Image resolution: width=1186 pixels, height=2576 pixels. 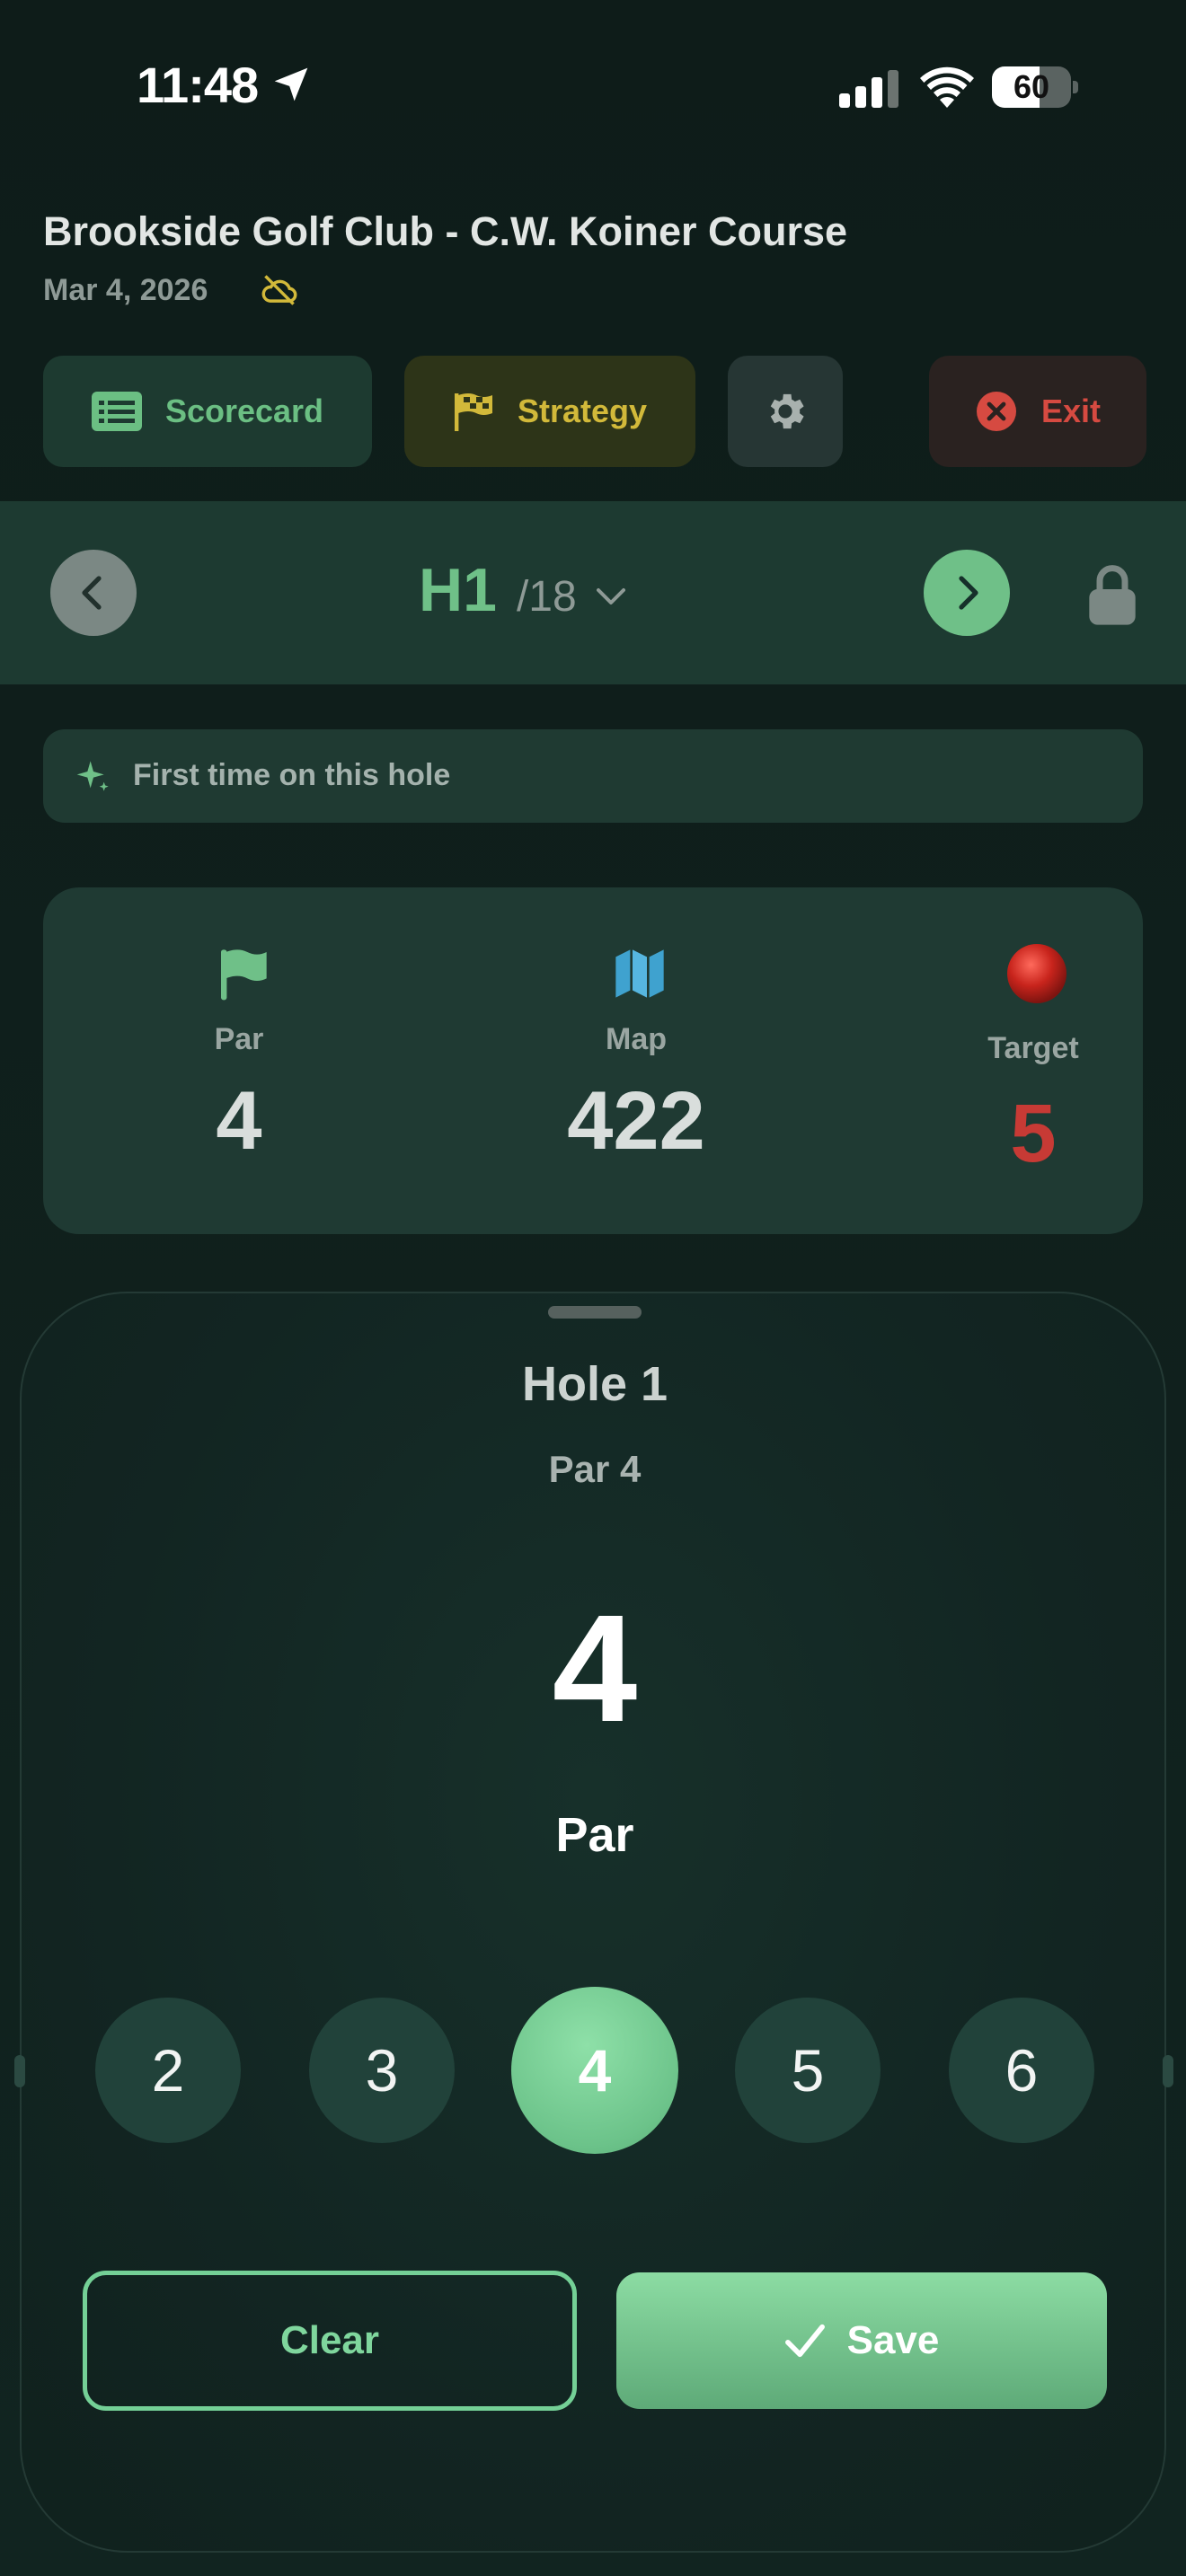 I want to click on round-date: Mar 4, 2026, so click(x=125, y=290).